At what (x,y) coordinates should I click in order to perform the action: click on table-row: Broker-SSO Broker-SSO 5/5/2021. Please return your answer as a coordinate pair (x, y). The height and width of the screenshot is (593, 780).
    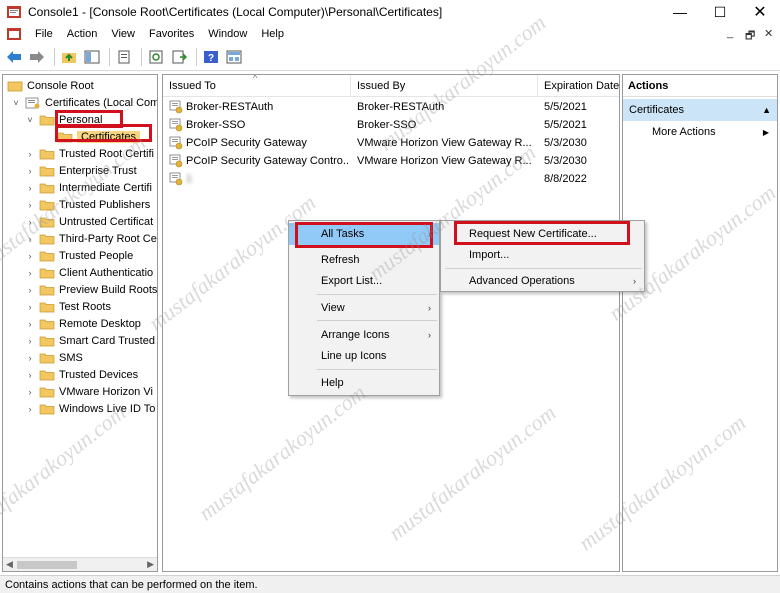
    Looking at the image, I should click on (391, 125).